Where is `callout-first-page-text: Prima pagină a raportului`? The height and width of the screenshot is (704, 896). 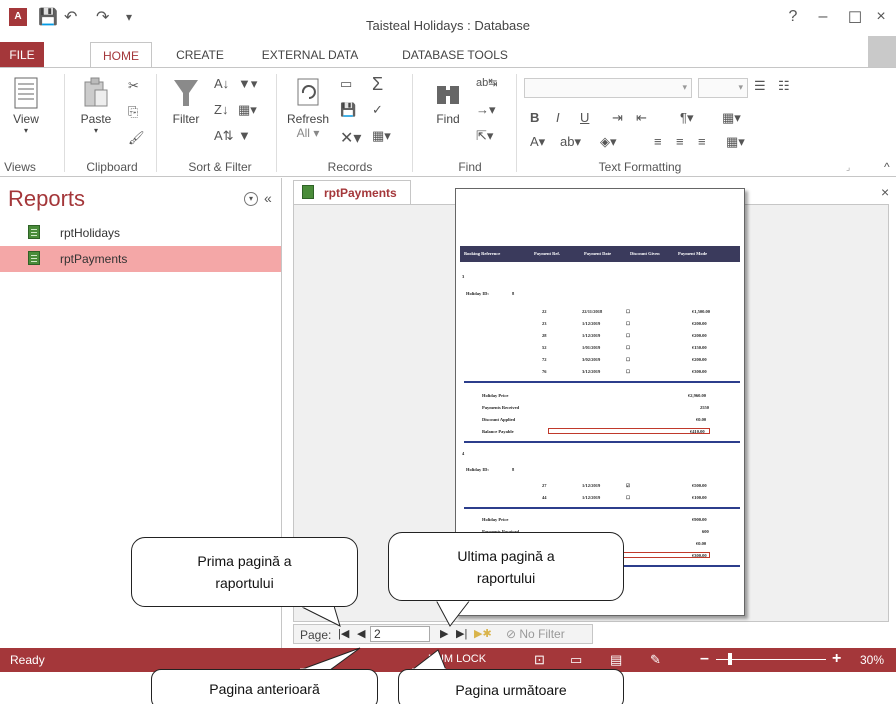
callout-first-page-text: Prima pagină a raportului is located at coordinates (244, 572).